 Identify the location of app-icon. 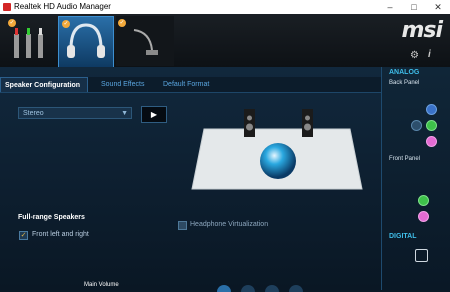
(7, 7).